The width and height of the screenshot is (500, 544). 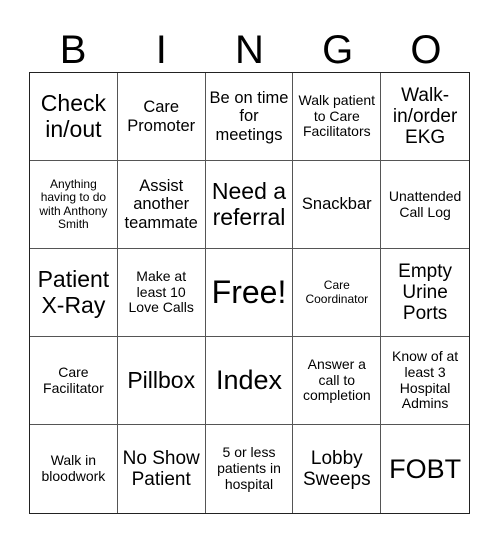 I want to click on bingo-cell: Empty Urine Ports, so click(x=425, y=293).